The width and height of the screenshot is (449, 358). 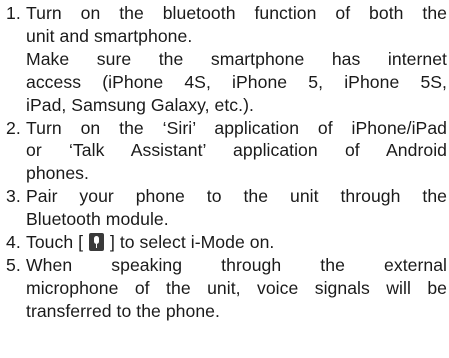 I want to click on step-number: 2., so click(x=13, y=127).